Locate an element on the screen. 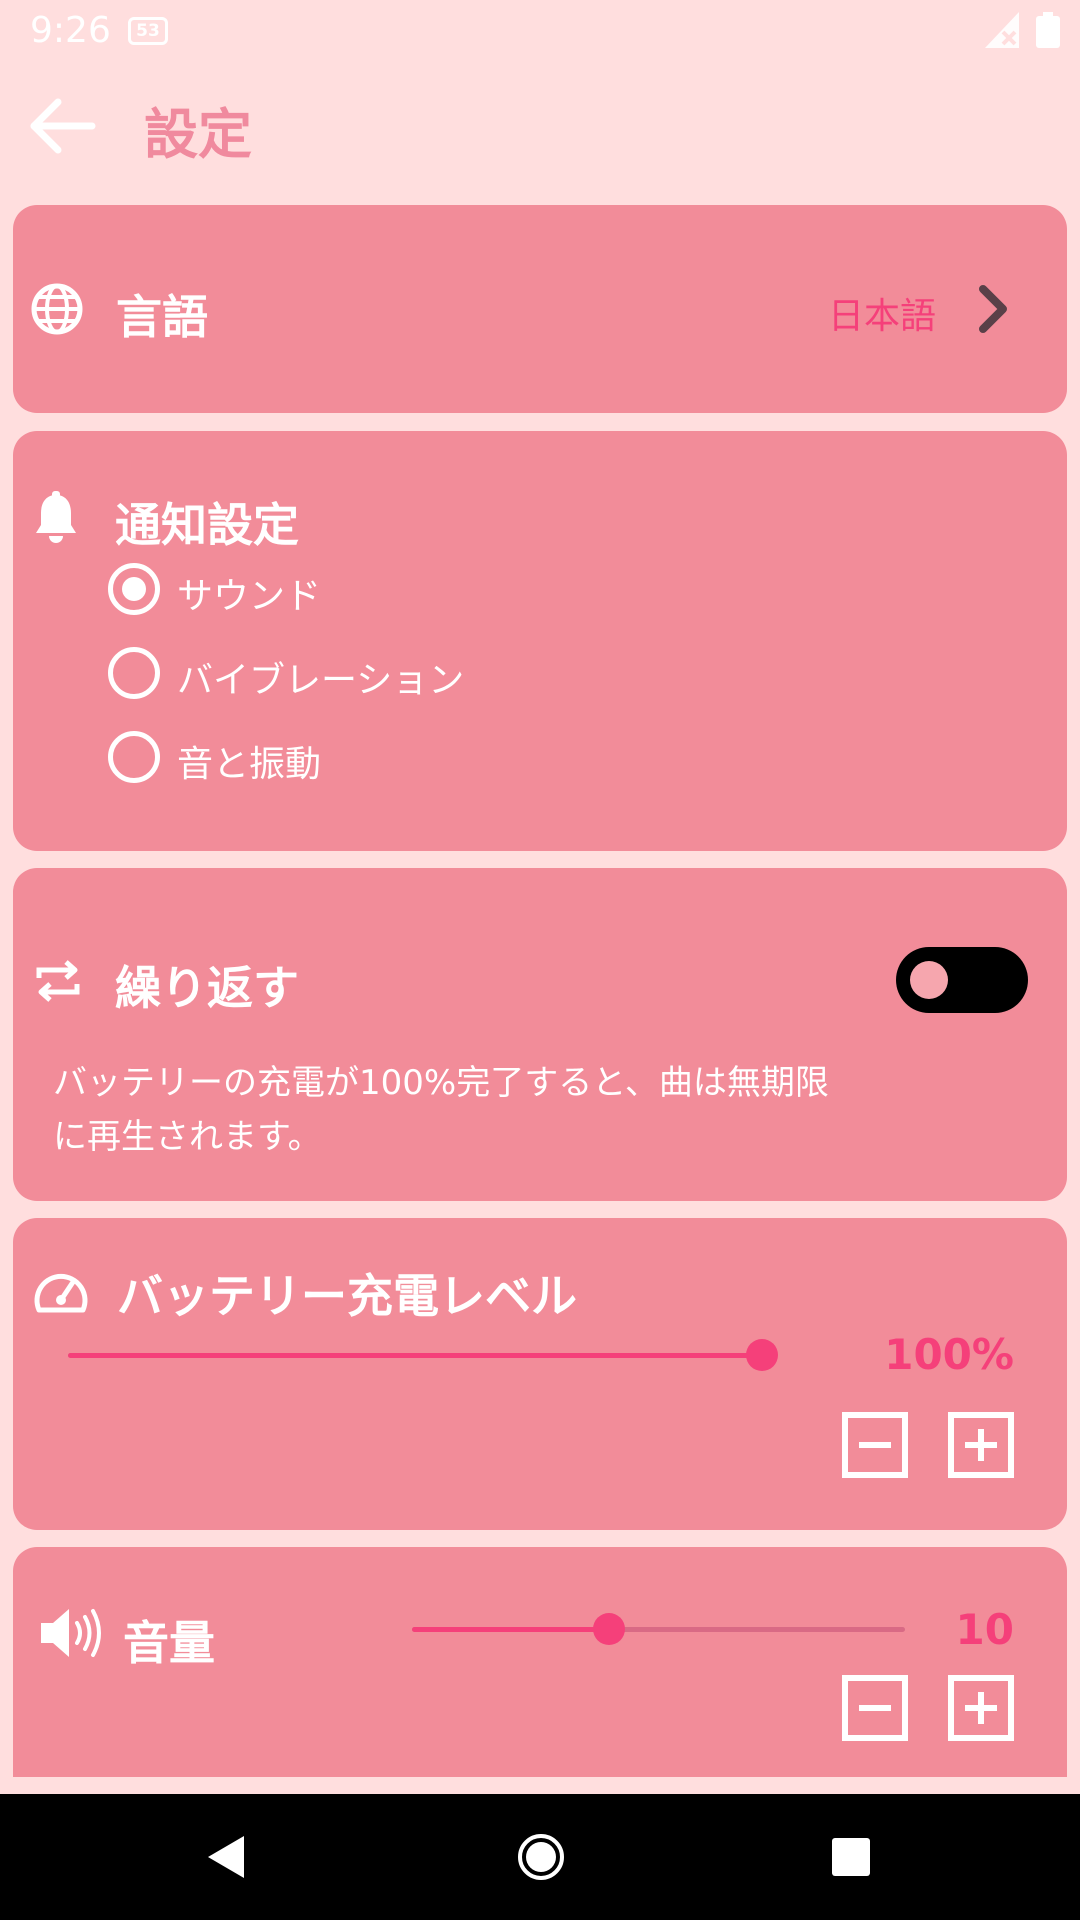  volume-slider-thumb is located at coordinates (609, 1629).